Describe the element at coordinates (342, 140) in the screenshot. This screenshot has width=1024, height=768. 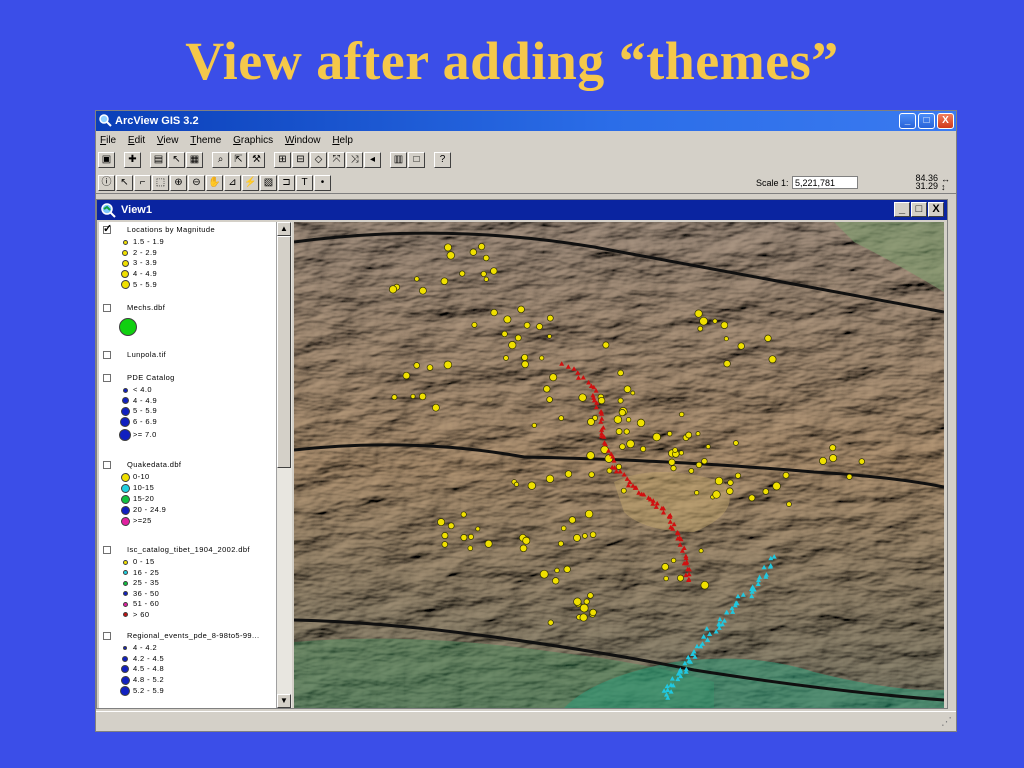
I see `menu-help: Help` at that location.